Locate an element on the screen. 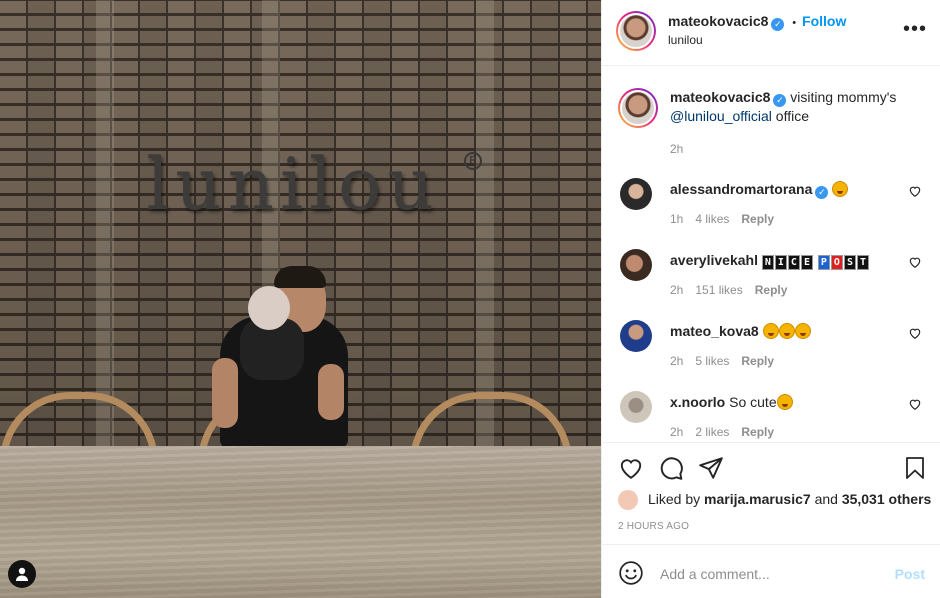  comment-text: x.noorlo So cute is located at coordinates (780, 402).